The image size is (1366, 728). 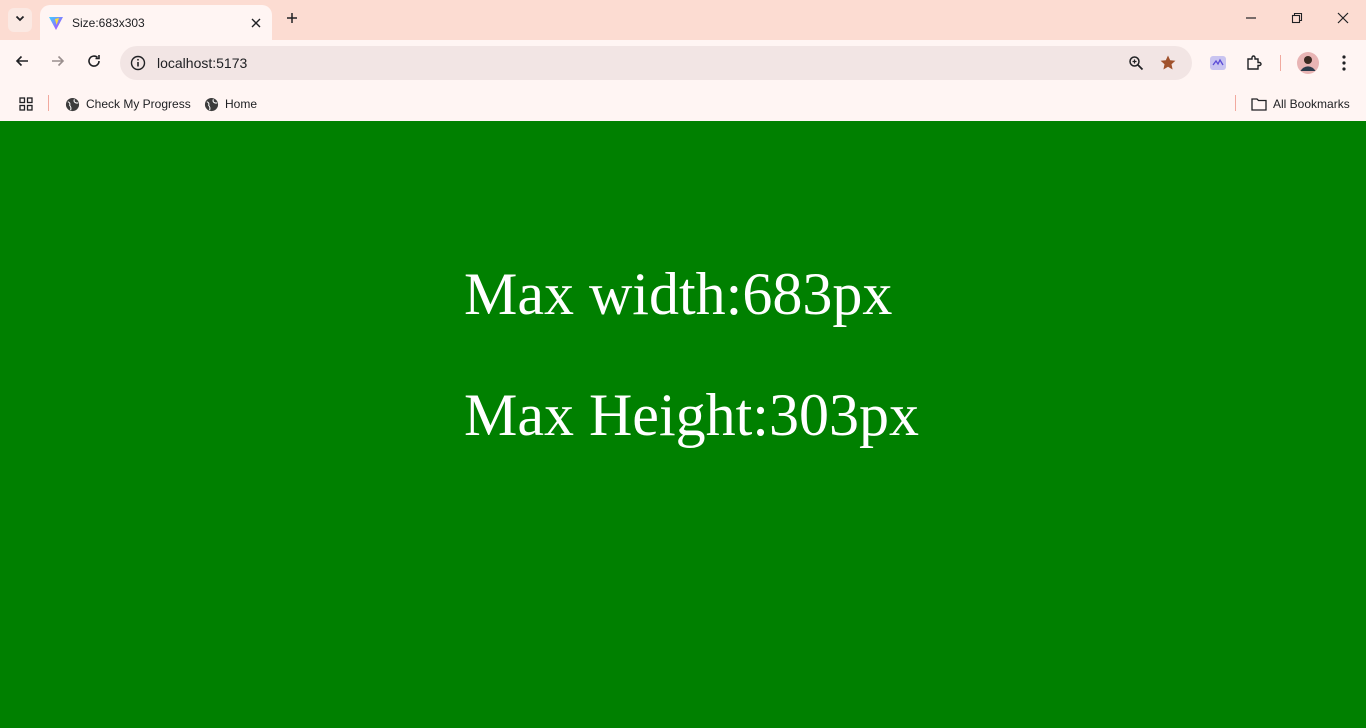 What do you see at coordinates (683, 103) in the screenshot?
I see `bookmarks-bar: Check My Progress Home All Bookmarks` at bounding box center [683, 103].